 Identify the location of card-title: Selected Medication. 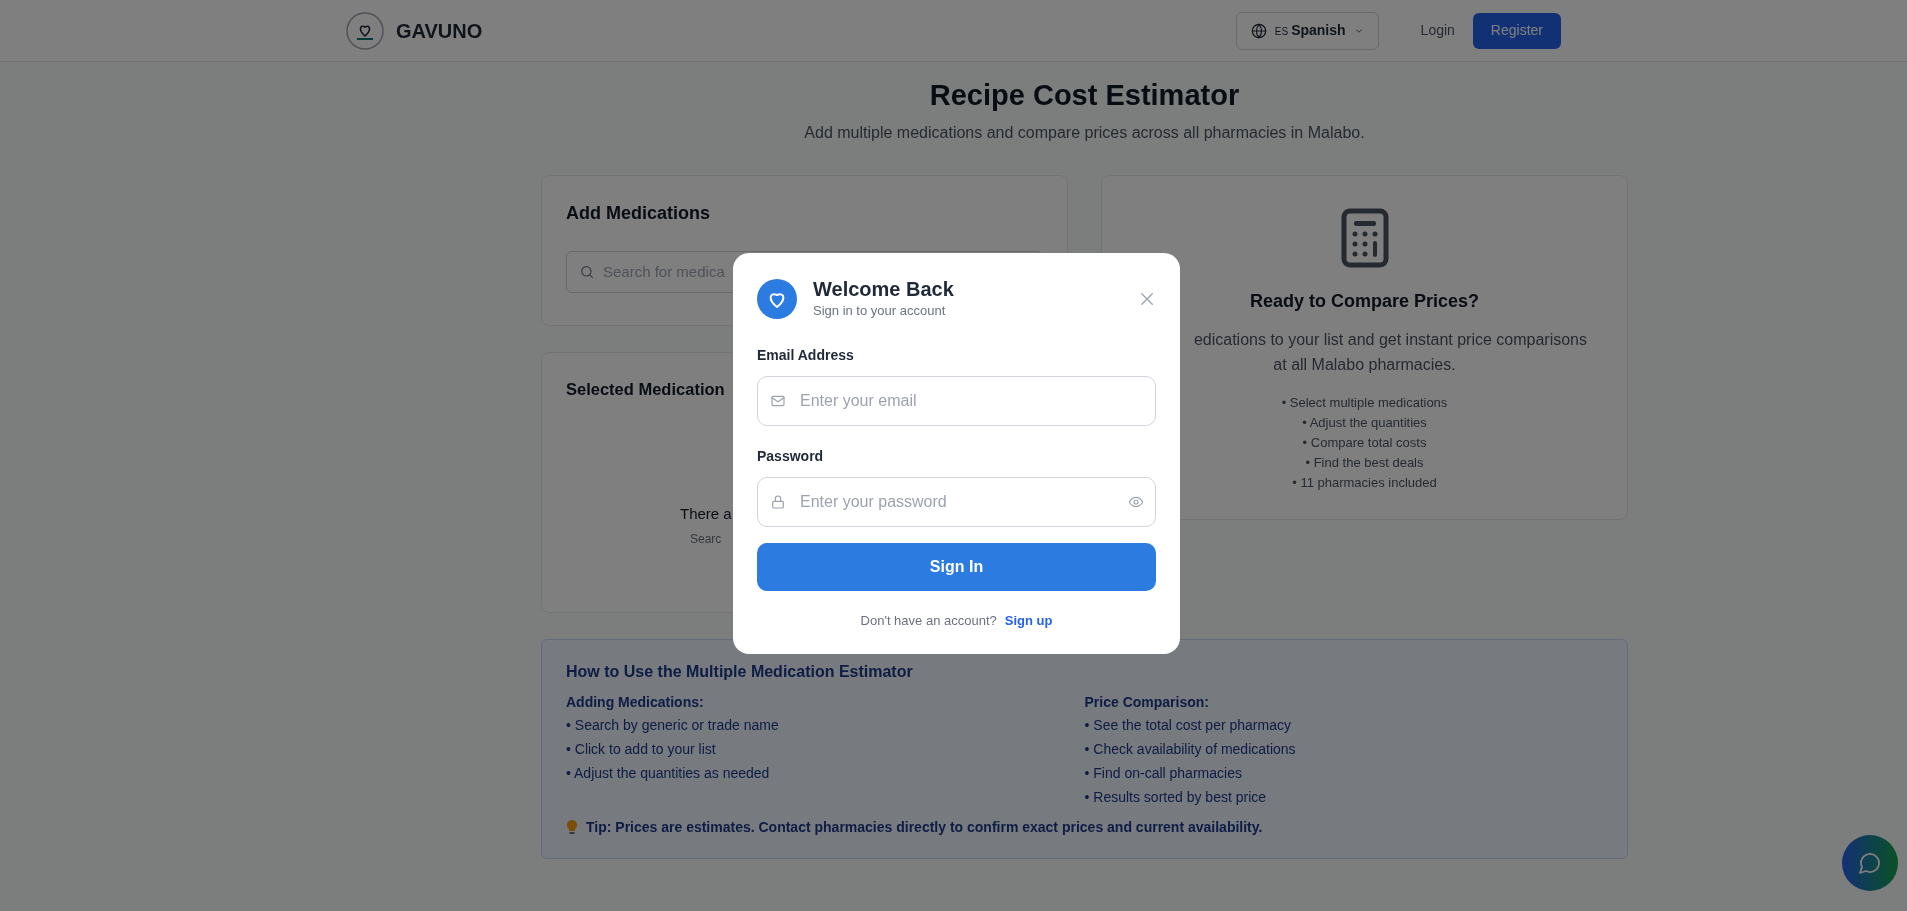
(645, 389).